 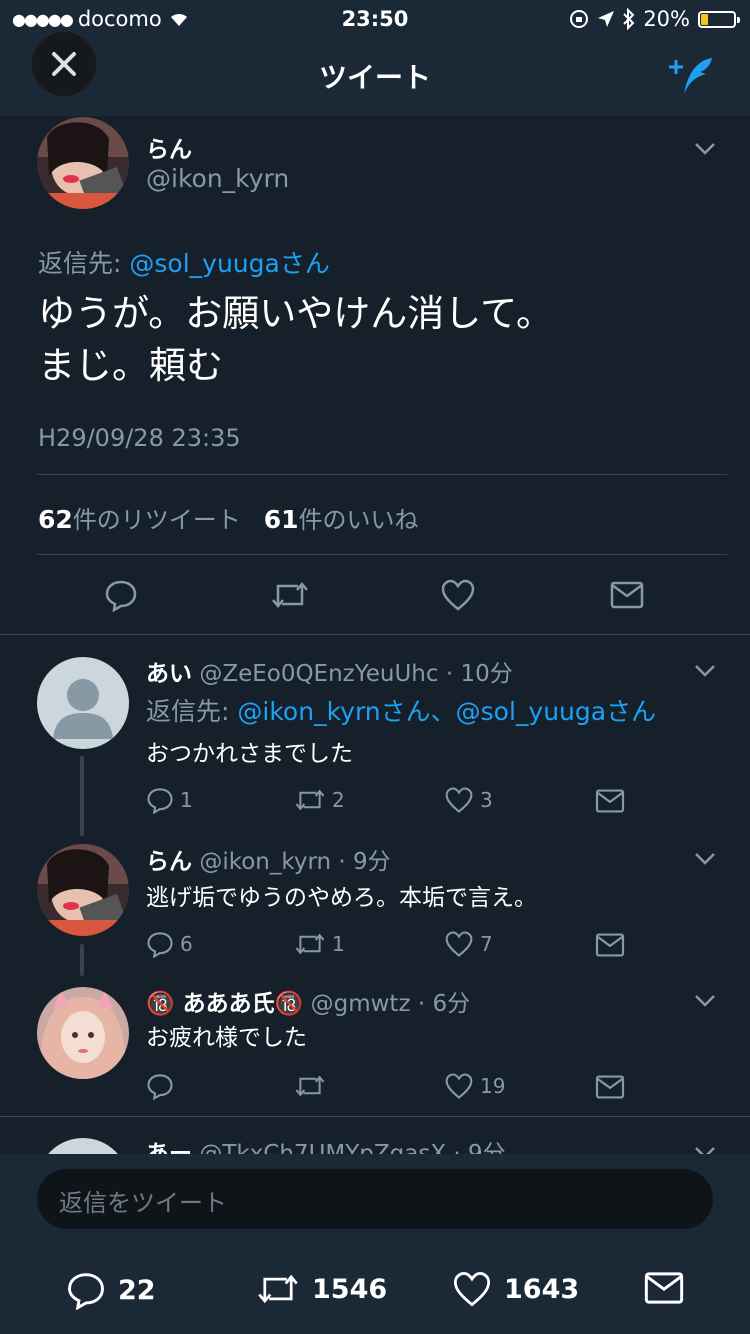 What do you see at coordinates (169, 1147) in the screenshot?
I see `reply-author-name: あー` at bounding box center [169, 1147].